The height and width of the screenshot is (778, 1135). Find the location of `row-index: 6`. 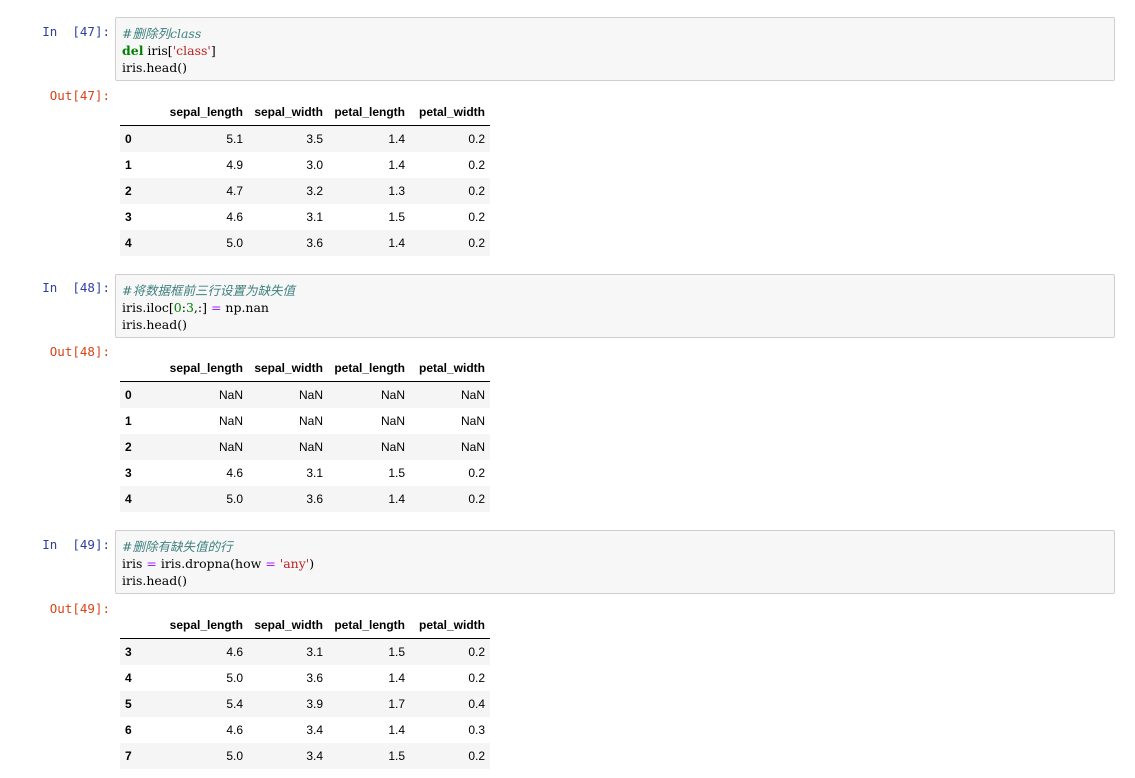

row-index: 6 is located at coordinates (128, 730).